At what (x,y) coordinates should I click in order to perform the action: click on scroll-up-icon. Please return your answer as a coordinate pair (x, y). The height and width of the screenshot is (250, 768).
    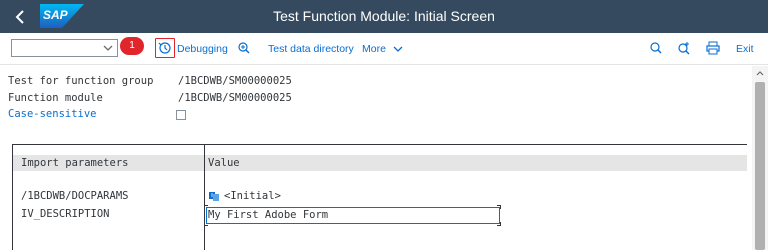
    Looking at the image, I should click on (760, 73).